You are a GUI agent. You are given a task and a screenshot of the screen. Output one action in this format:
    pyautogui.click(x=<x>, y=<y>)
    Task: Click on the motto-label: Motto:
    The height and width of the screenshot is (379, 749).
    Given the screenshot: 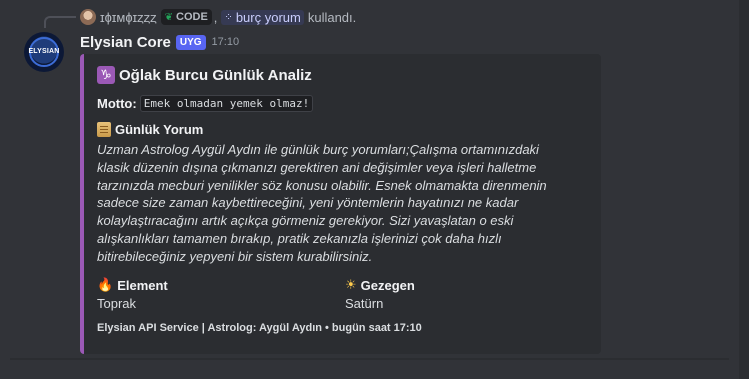 What is the action you would take?
    pyautogui.click(x=117, y=103)
    